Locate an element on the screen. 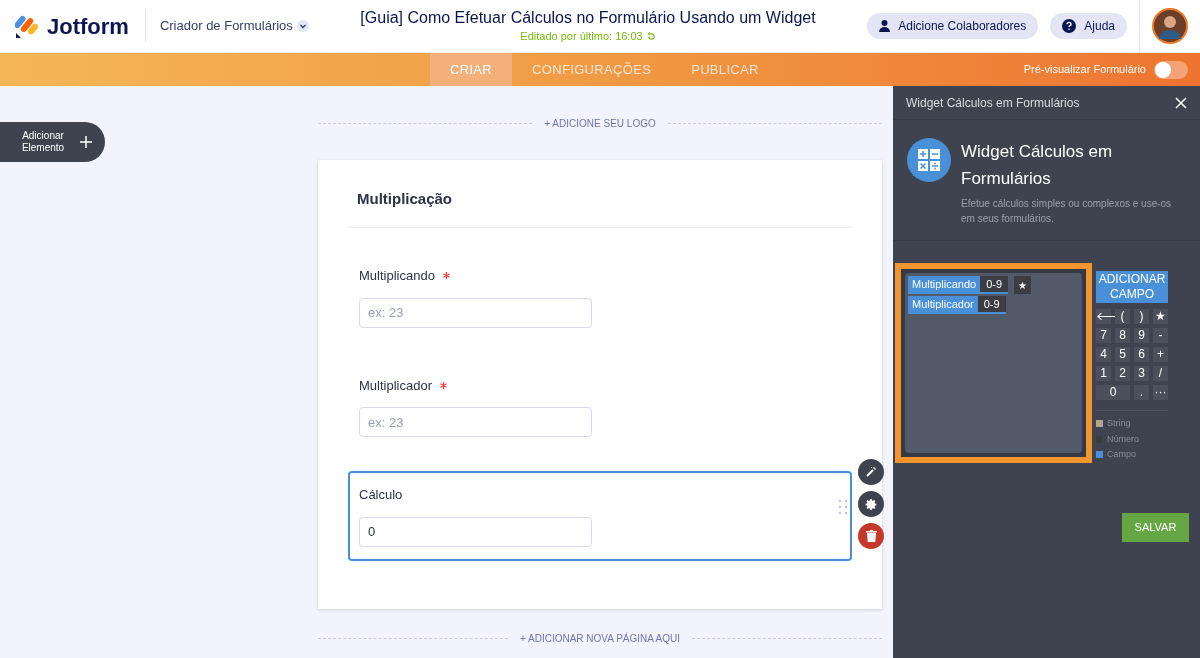 The width and height of the screenshot is (1200, 658). settings-icon is located at coordinates (871, 504).